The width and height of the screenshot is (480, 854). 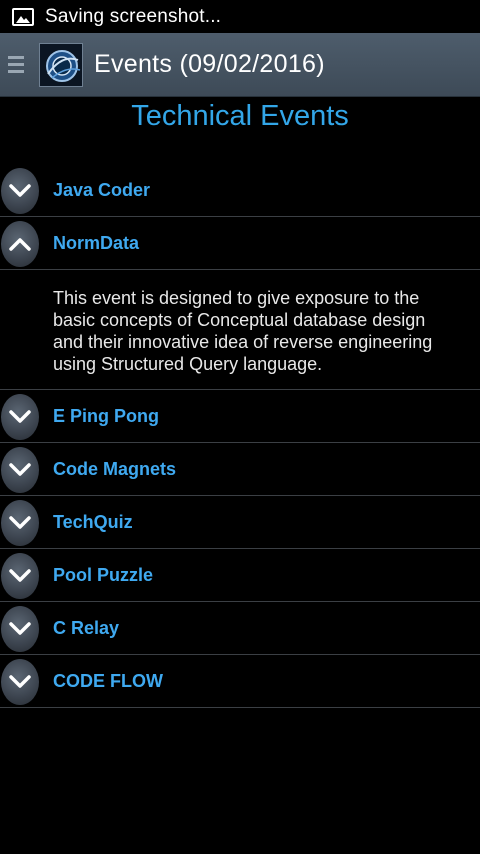 What do you see at coordinates (240, 681) in the screenshot?
I see `event-item-code-flow: CODE FLOW` at bounding box center [240, 681].